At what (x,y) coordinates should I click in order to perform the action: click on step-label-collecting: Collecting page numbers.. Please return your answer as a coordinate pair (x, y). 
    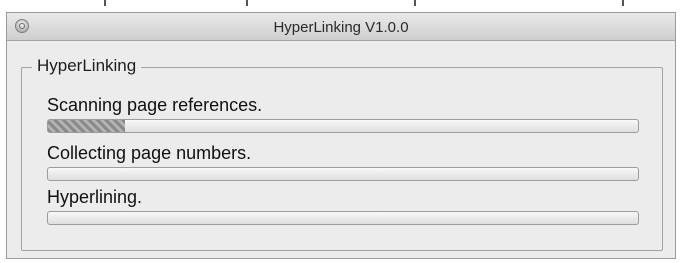
    Looking at the image, I should click on (149, 153).